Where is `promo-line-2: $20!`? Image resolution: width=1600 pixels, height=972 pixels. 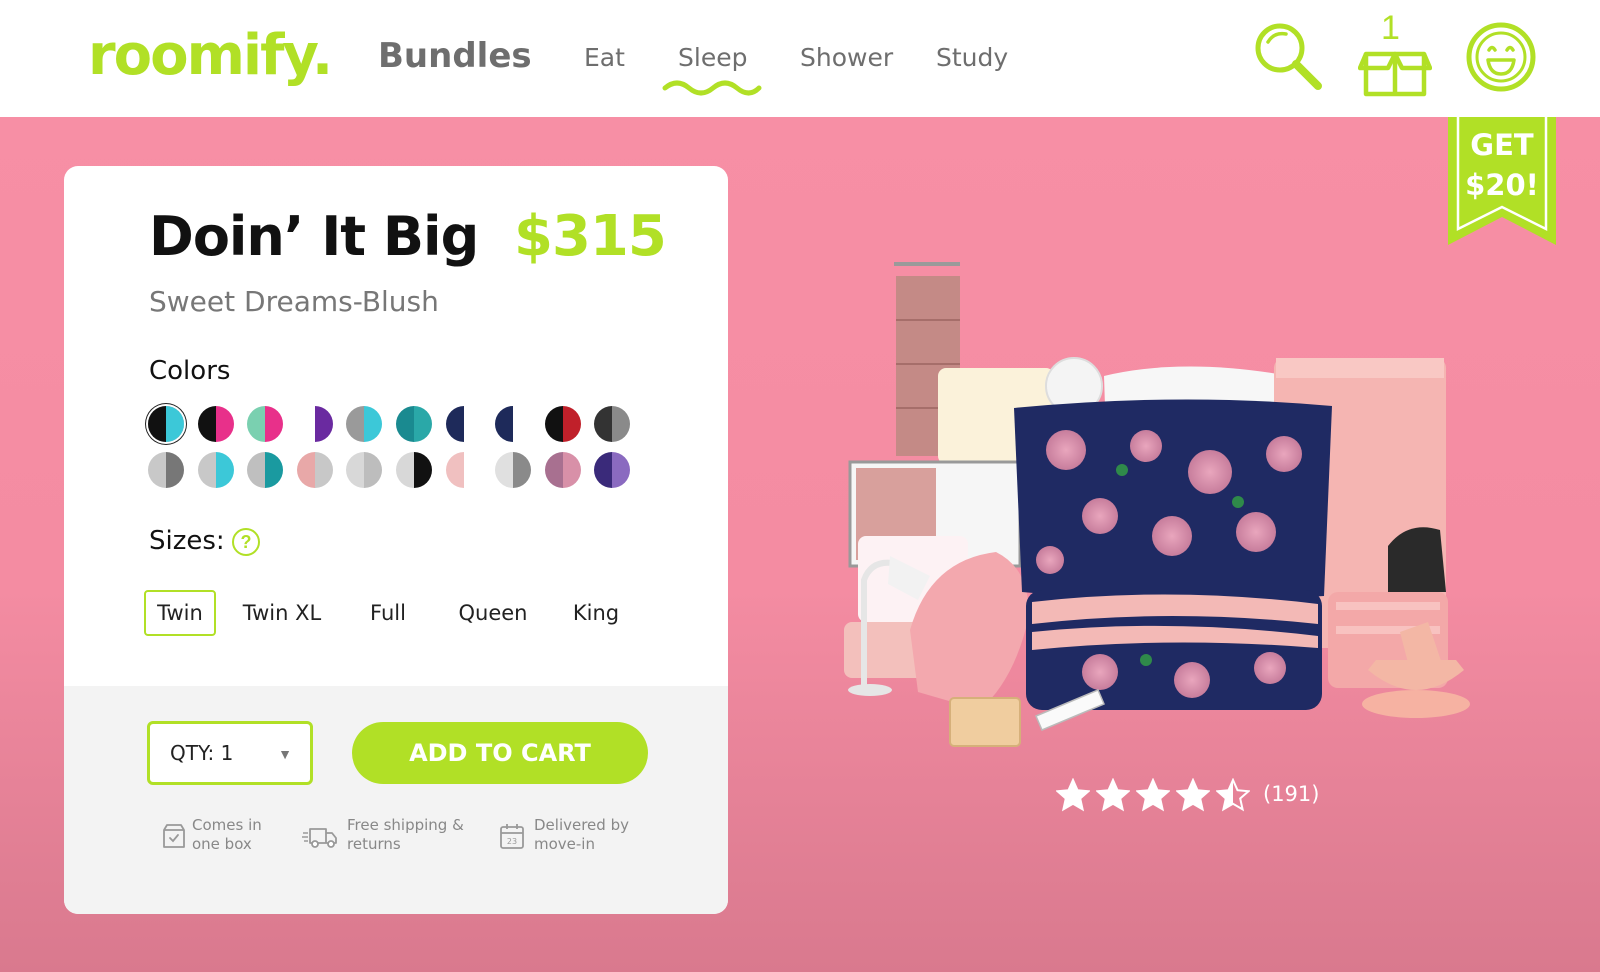
promo-line-2: $20! is located at coordinates (1502, 185).